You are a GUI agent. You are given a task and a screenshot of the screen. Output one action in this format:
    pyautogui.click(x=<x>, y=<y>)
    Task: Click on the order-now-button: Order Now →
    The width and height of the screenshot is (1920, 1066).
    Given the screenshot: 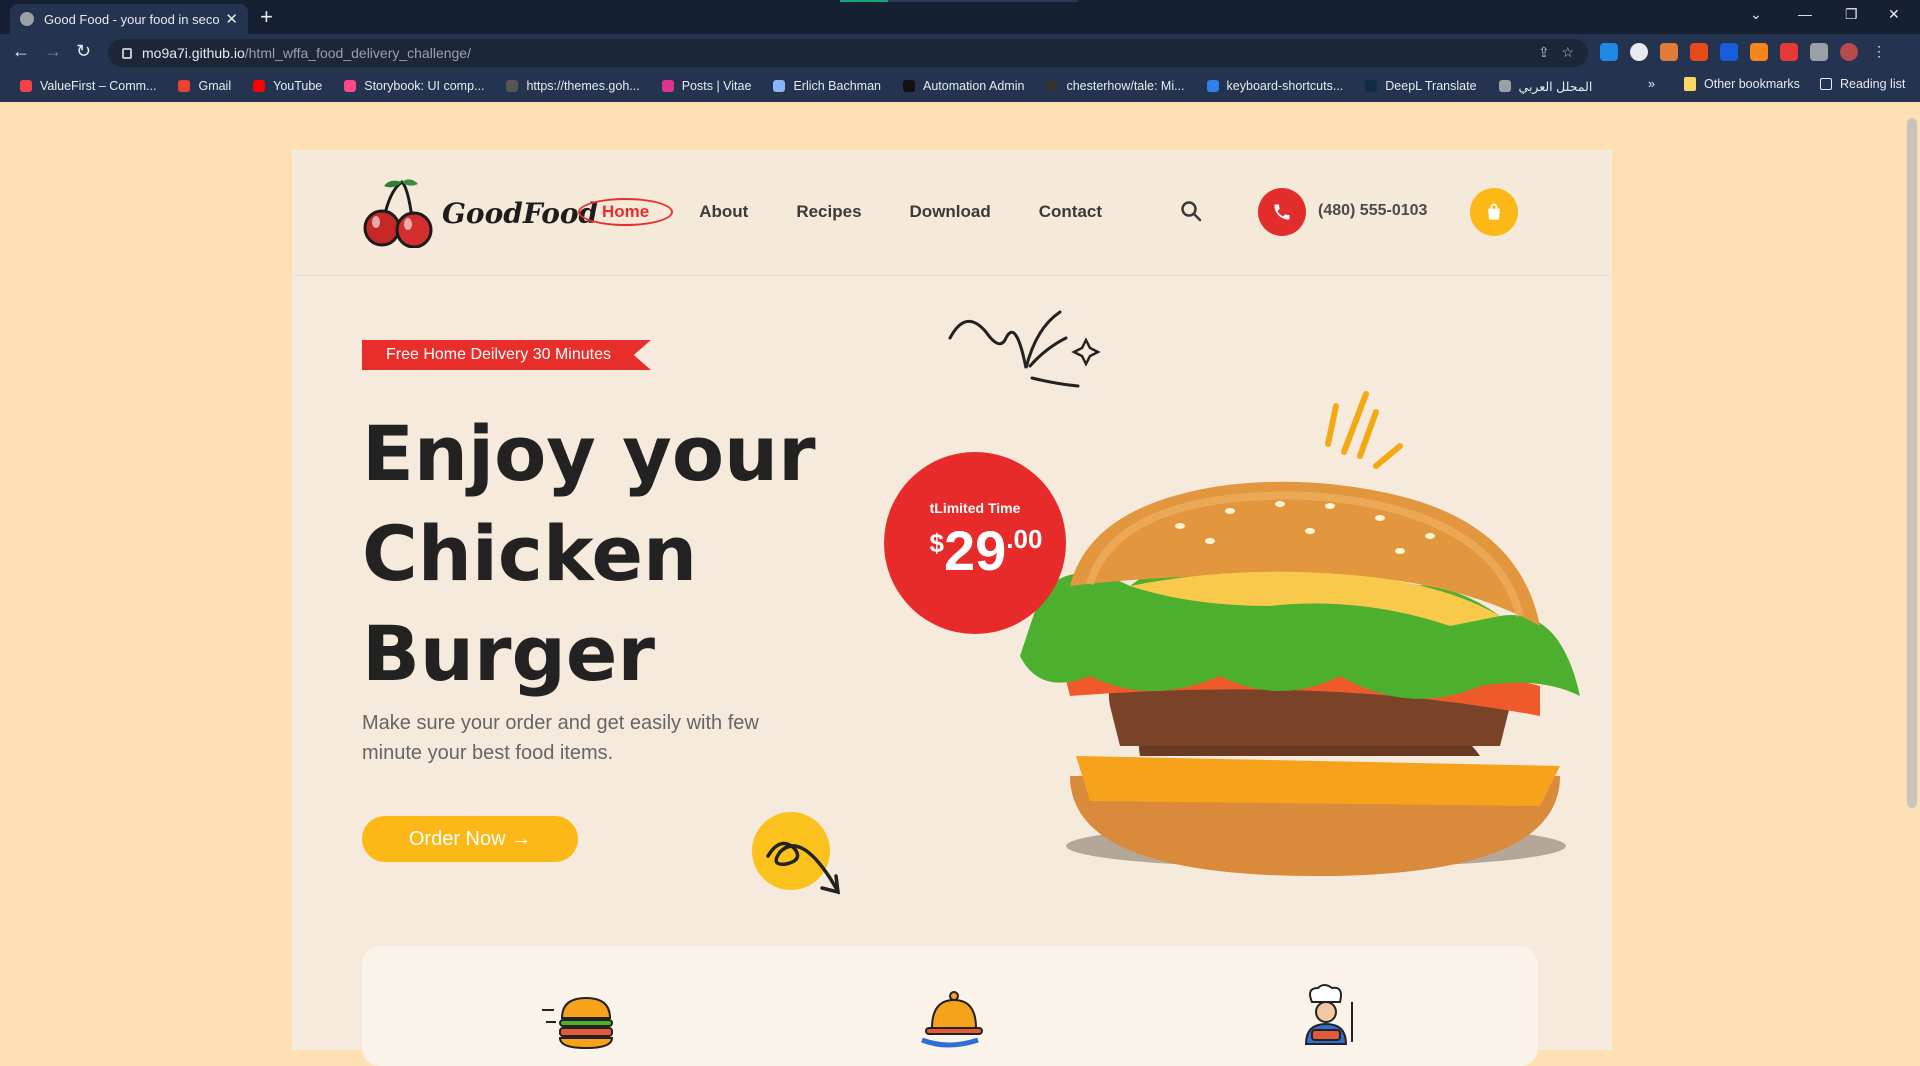 What is the action you would take?
    pyautogui.click(x=470, y=839)
    